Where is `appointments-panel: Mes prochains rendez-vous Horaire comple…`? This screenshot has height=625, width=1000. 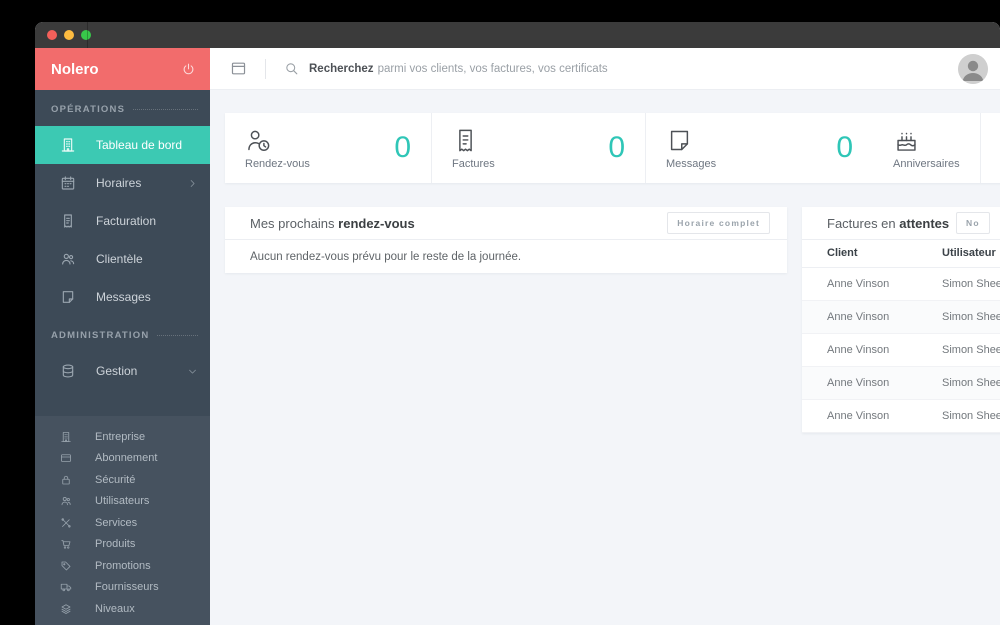 appointments-panel: Mes prochains rendez-vous Horaire comple… is located at coordinates (506, 240).